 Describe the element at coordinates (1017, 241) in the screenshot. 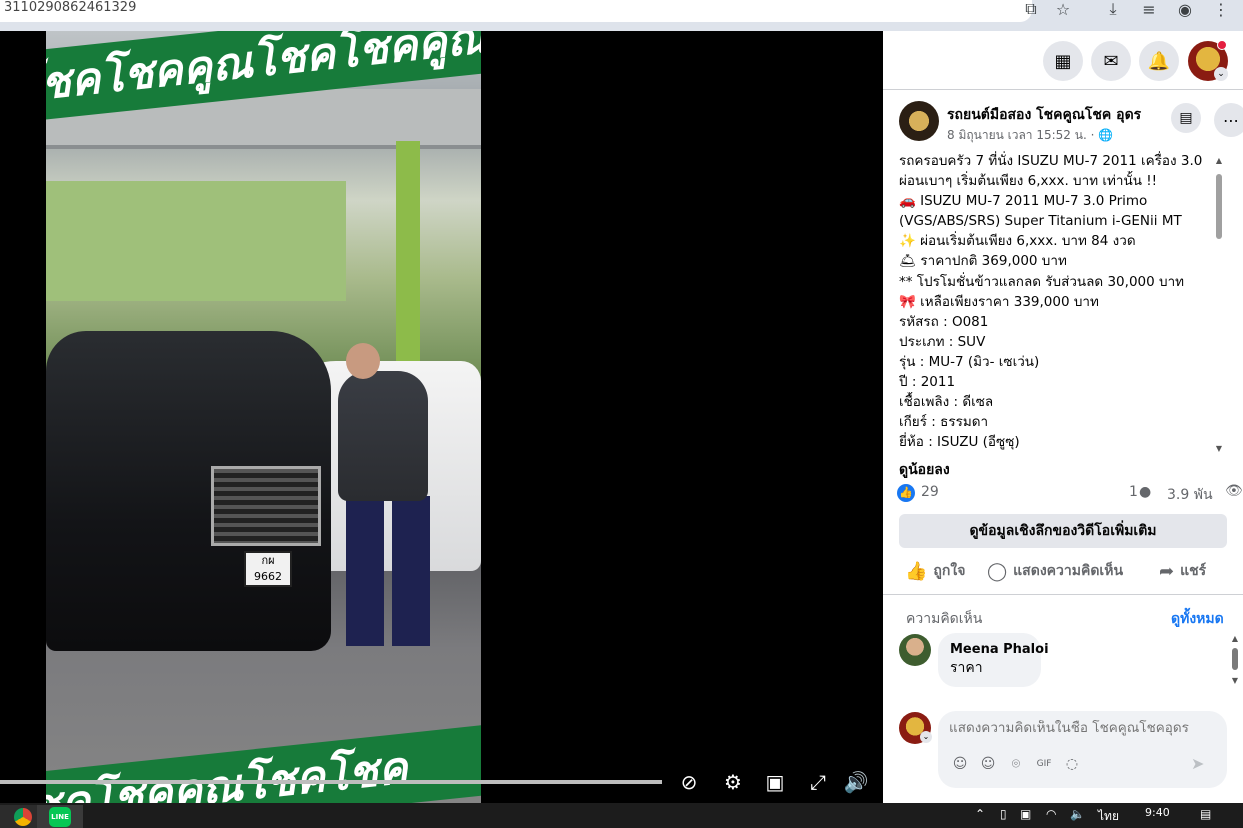

I see `post-line: ✨ ผ่อนเริ่มต้นเพียง 6,xxx. บาท 84 งวด` at that location.